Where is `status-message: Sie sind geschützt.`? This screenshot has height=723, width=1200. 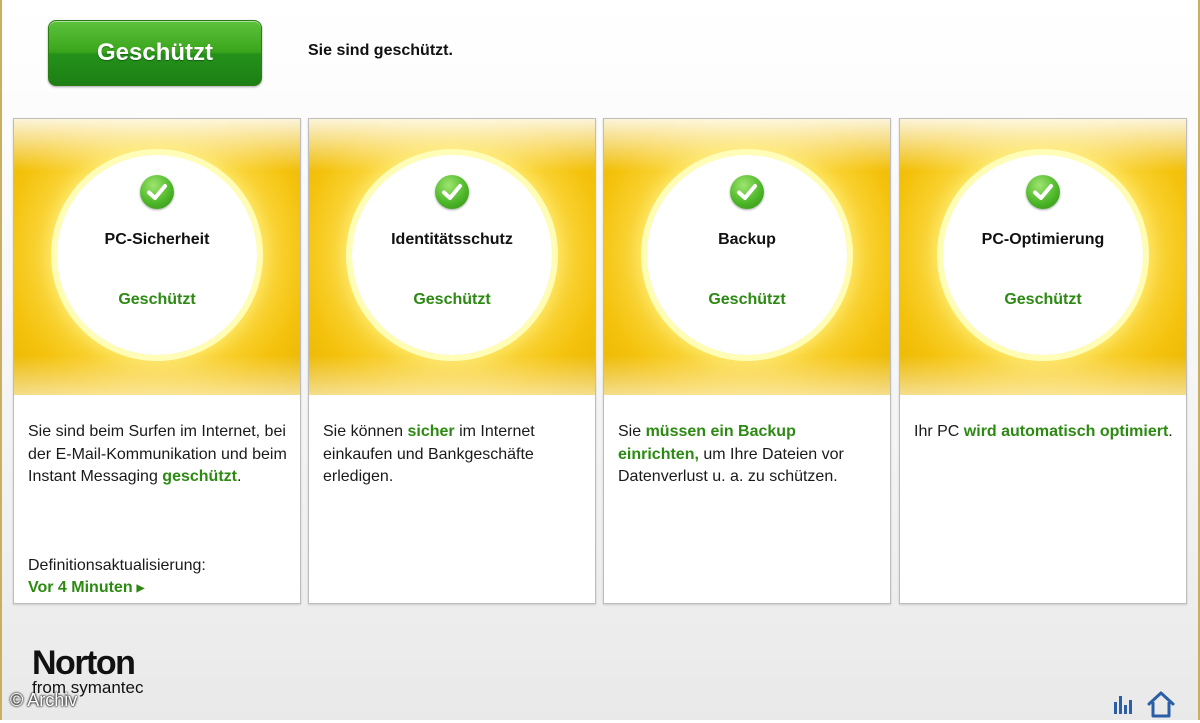
status-message: Sie sind geschützt. is located at coordinates (380, 50).